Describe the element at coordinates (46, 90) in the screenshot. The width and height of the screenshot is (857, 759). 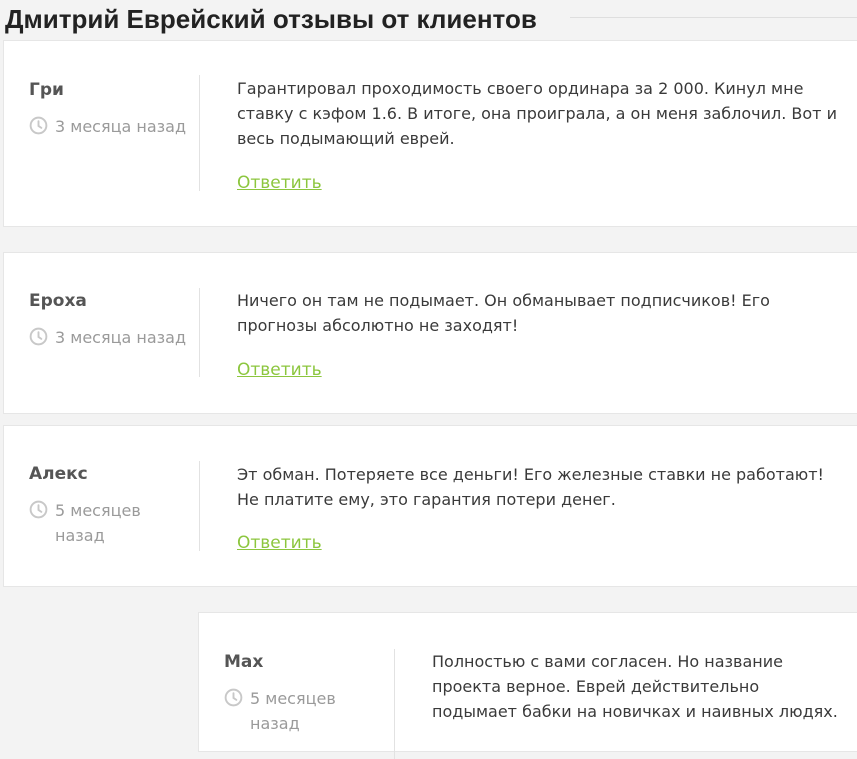
I see `comment-author: Гри` at that location.